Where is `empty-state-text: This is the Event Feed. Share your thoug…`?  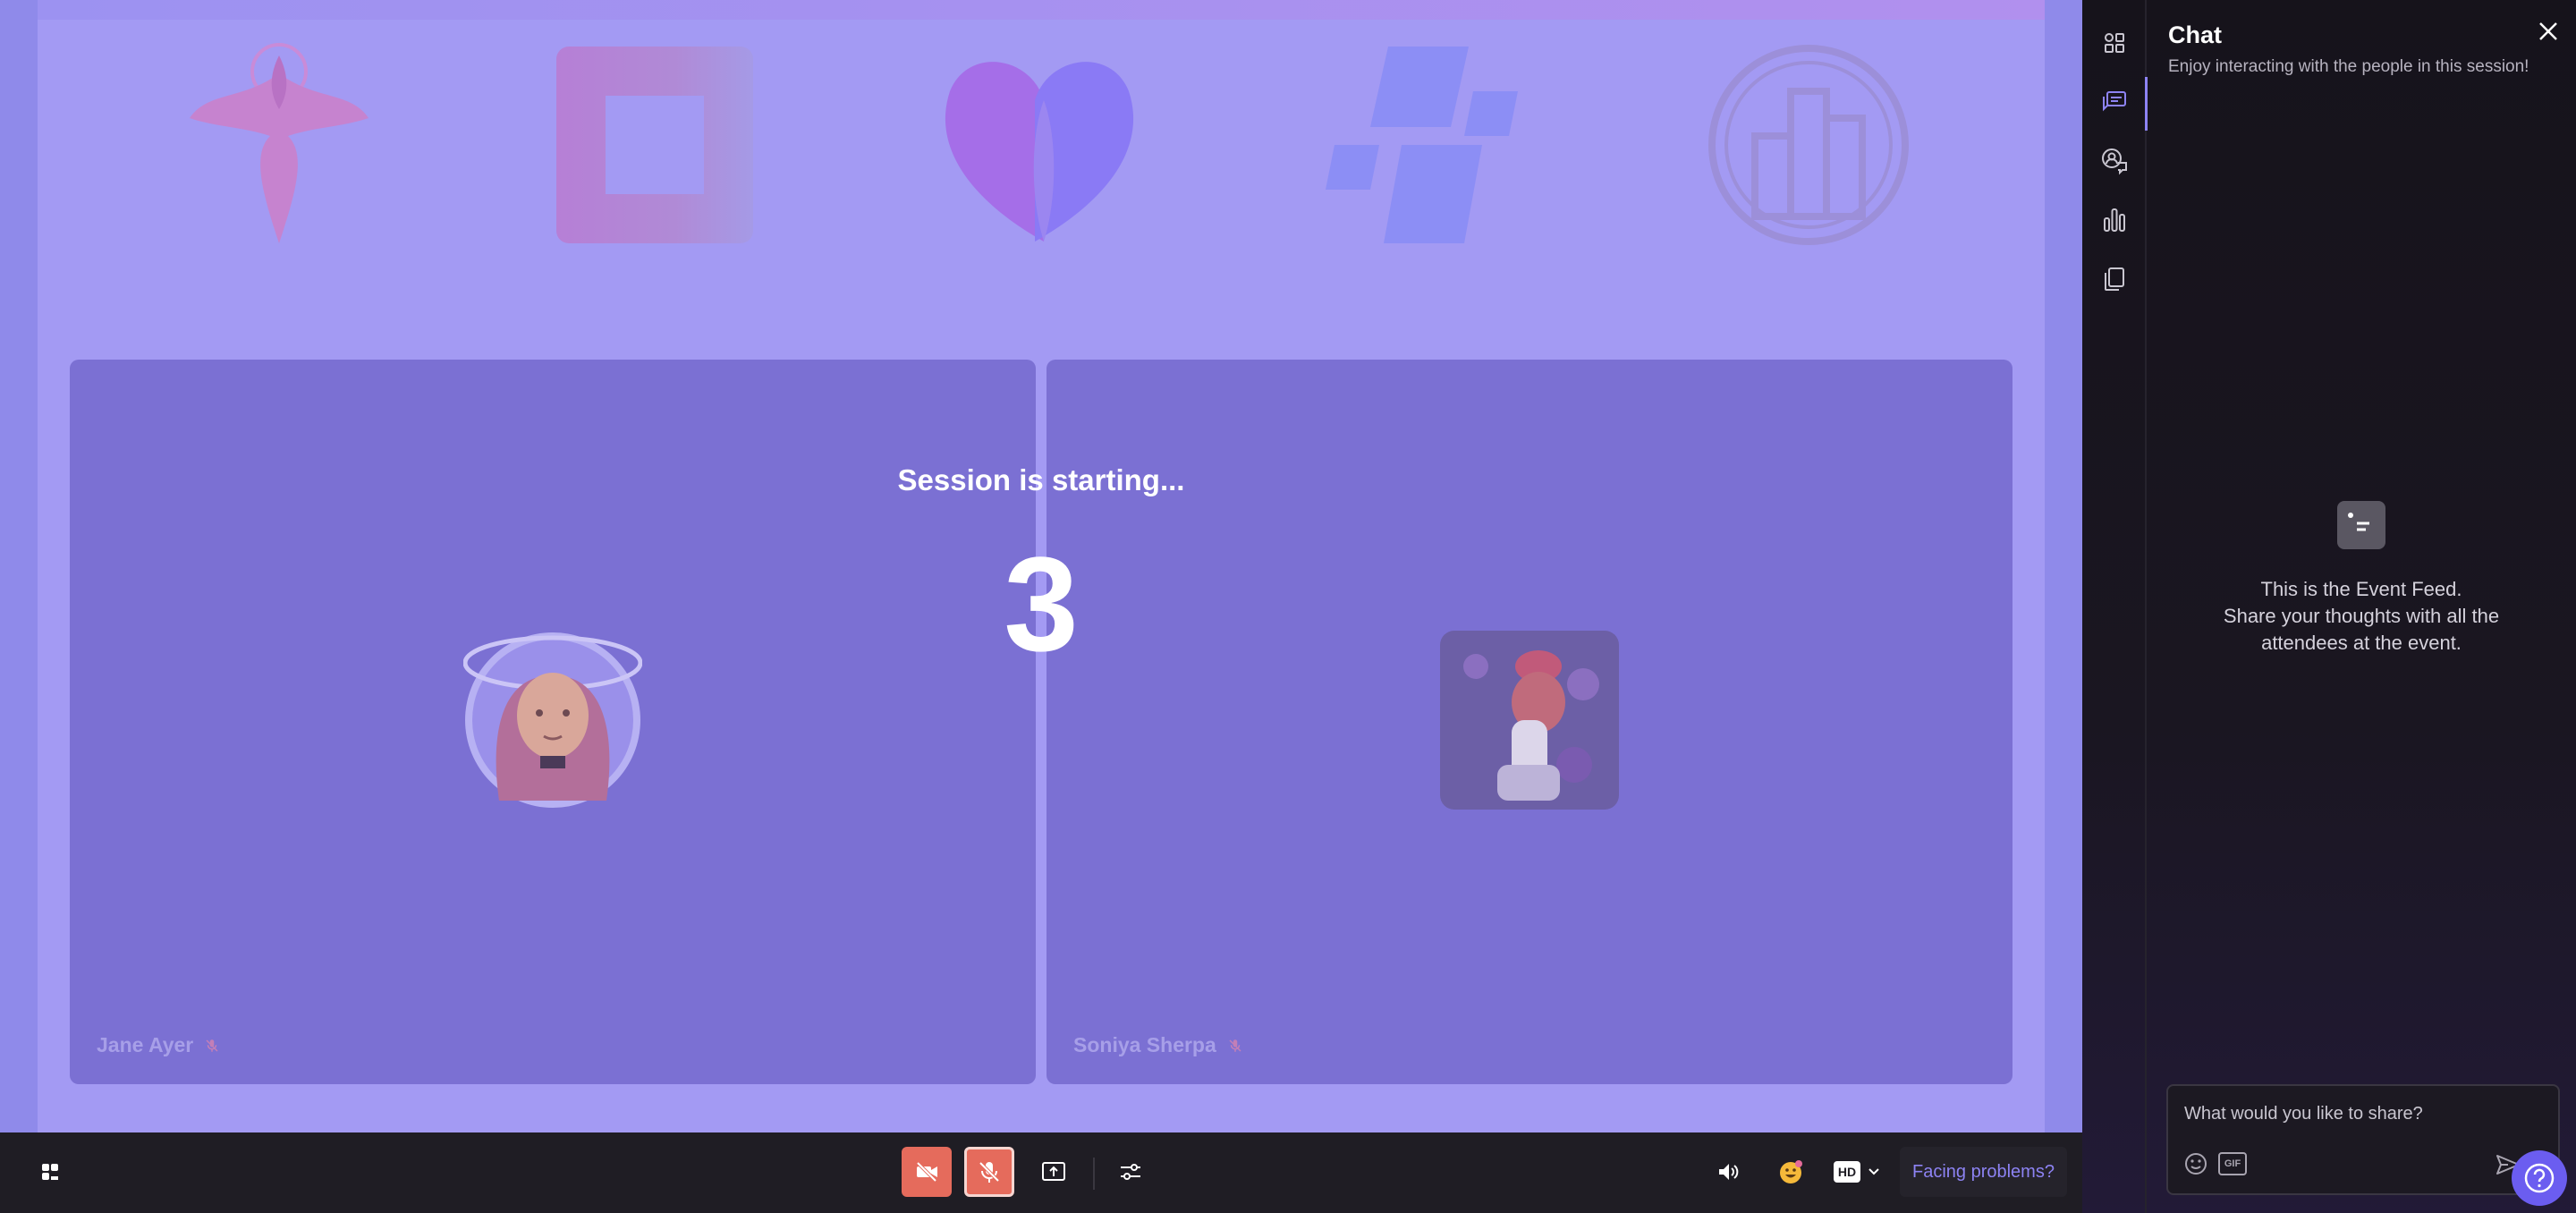
empty-state-text: This is the Event Feed. Share your thoug… is located at coordinates (2361, 616).